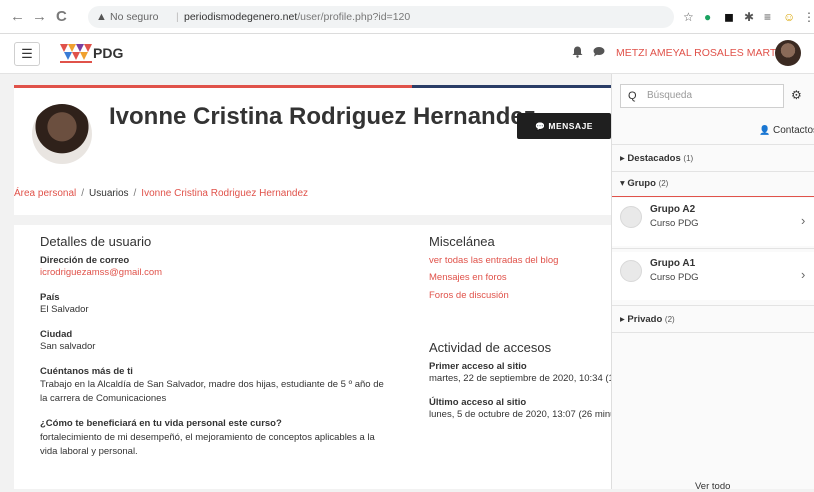 Image resolution: width=814 pixels, height=492 pixels. What do you see at coordinates (134, 17) in the screenshot?
I see `security-label: No seguro` at bounding box center [134, 17].